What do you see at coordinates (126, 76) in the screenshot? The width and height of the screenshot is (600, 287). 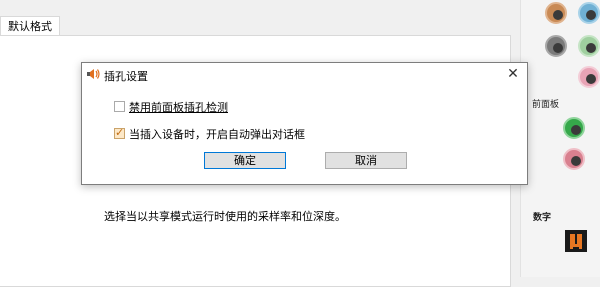 I see `dialog-title: 插孔设置` at bounding box center [126, 76].